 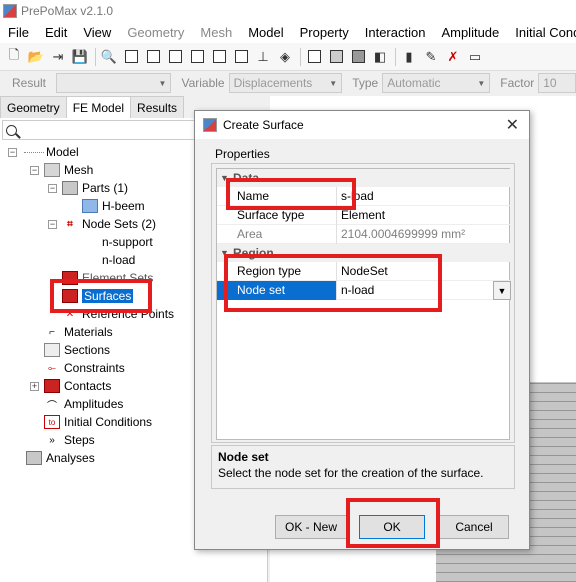 I want to click on menu-view: View, so click(x=97, y=32).